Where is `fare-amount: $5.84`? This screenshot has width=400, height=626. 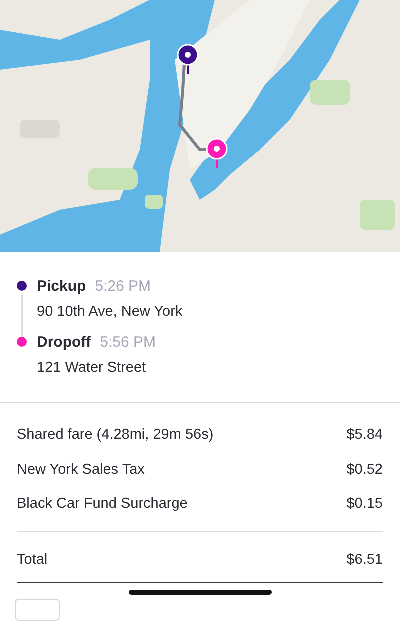
fare-amount: $5.84 is located at coordinates (364, 436).